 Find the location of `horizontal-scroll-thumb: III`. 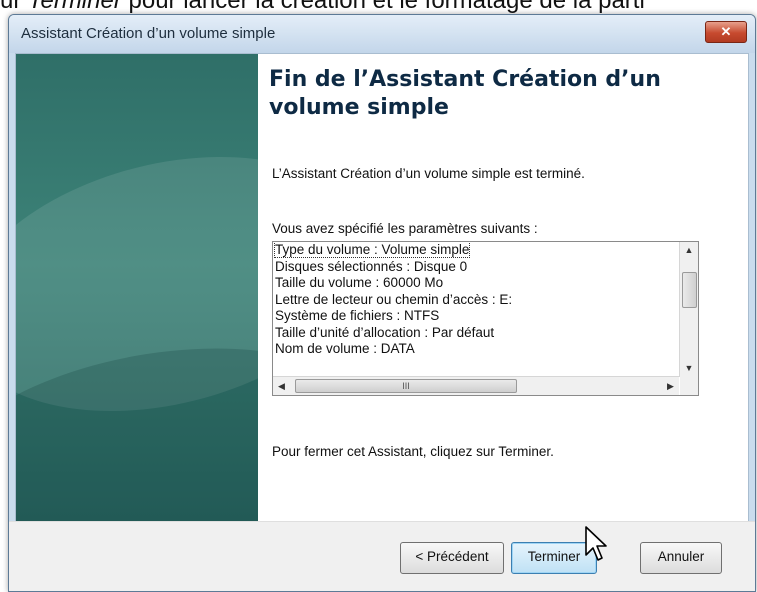

horizontal-scroll-thumb: III is located at coordinates (406, 386).